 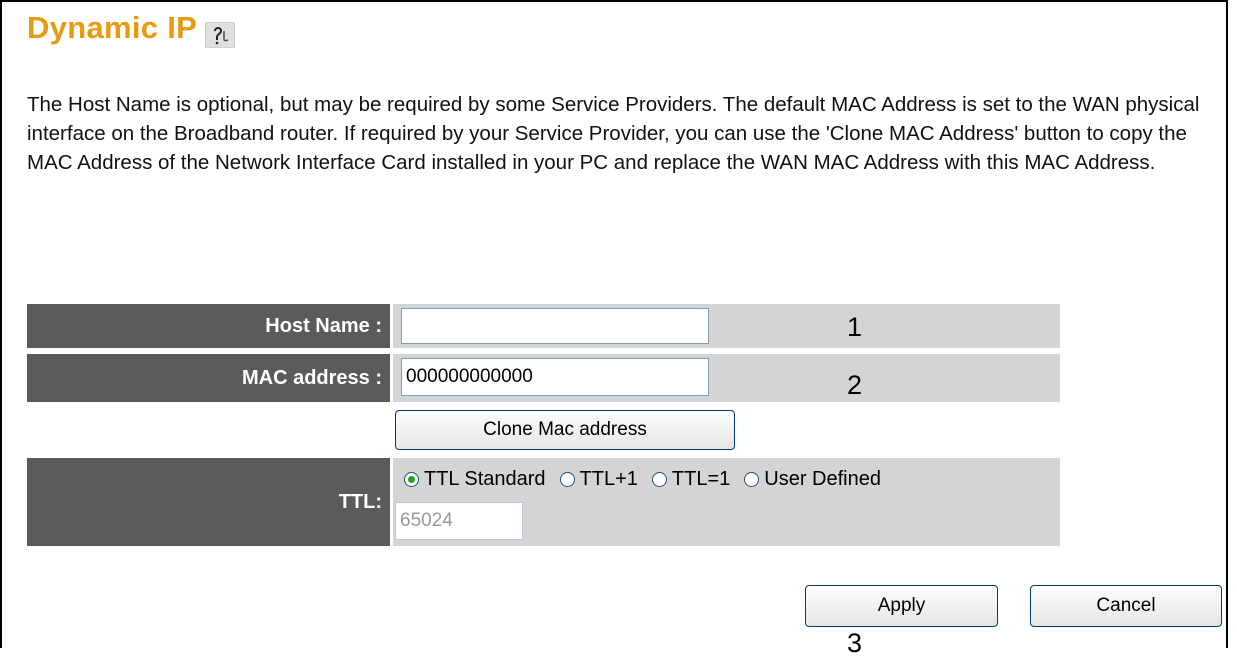 I want to click on radio-label: TTL Standard, so click(x=485, y=479).